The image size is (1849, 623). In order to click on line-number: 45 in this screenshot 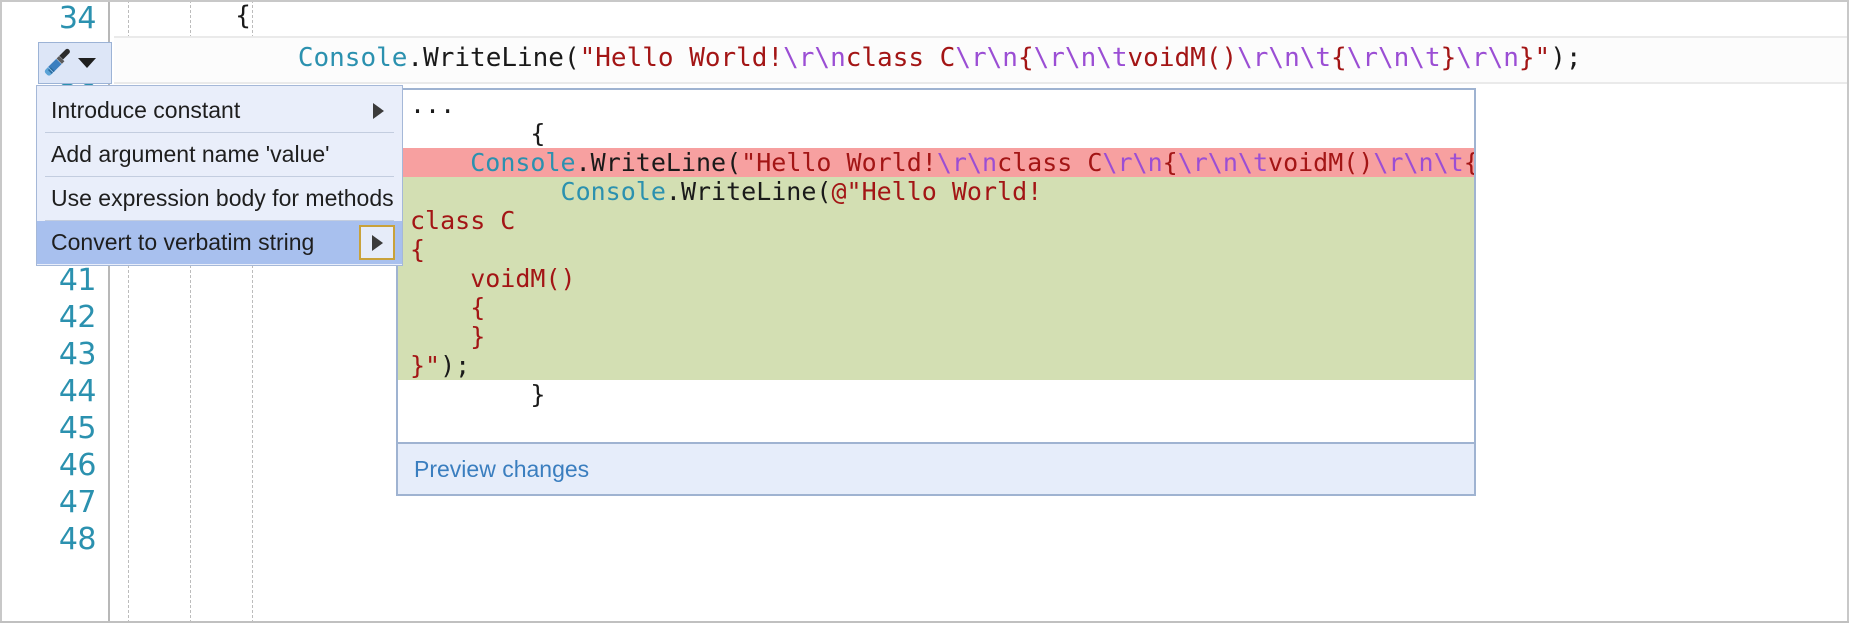, I will do `click(77, 428)`.